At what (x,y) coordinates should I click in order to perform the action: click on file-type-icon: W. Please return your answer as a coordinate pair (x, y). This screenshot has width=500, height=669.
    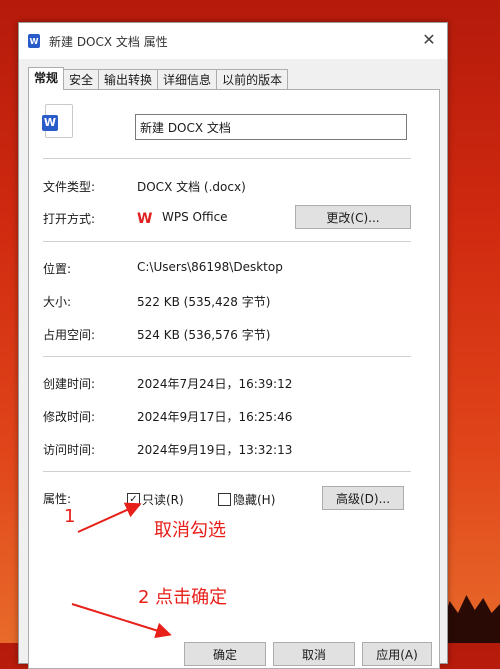
    Looking at the image, I should click on (57, 121).